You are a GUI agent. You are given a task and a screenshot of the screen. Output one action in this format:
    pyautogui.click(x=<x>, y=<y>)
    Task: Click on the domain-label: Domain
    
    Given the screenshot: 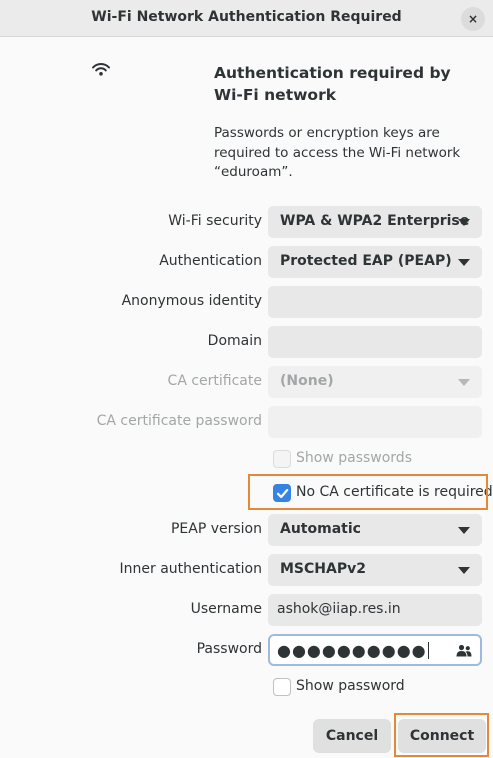 What is the action you would take?
    pyautogui.click(x=234, y=341)
    